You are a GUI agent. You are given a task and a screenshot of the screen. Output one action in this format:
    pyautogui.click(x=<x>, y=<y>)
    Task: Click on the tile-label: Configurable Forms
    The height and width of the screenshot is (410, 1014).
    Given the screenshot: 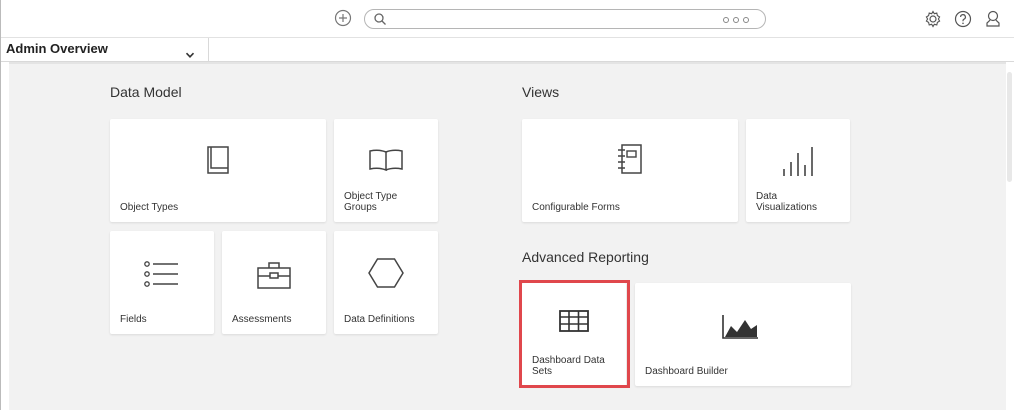 What is the action you would take?
    pyautogui.click(x=576, y=207)
    